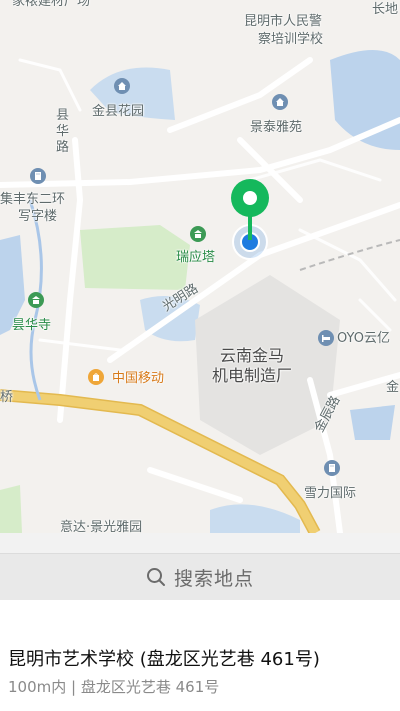 The height and width of the screenshot is (711, 400). I want to click on search-bar: 搜索地点, so click(200, 577).